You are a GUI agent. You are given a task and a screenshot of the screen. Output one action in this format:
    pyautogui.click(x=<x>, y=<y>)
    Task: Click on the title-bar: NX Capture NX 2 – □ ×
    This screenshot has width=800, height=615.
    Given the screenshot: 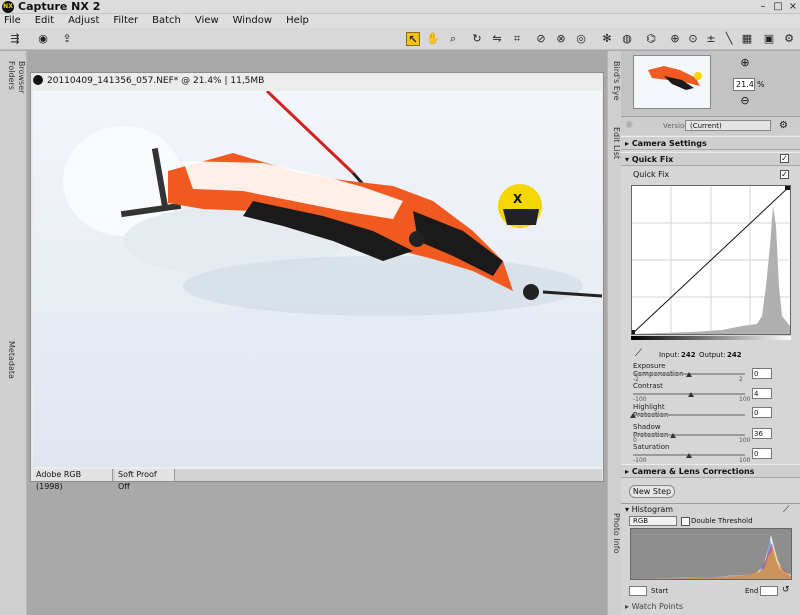 What is the action you would take?
    pyautogui.click(x=400, y=7)
    